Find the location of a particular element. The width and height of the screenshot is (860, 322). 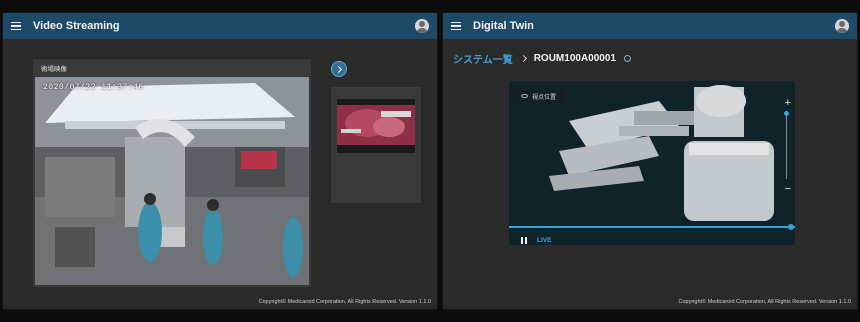

video-appbar: Video Streaming is located at coordinates (220, 26).